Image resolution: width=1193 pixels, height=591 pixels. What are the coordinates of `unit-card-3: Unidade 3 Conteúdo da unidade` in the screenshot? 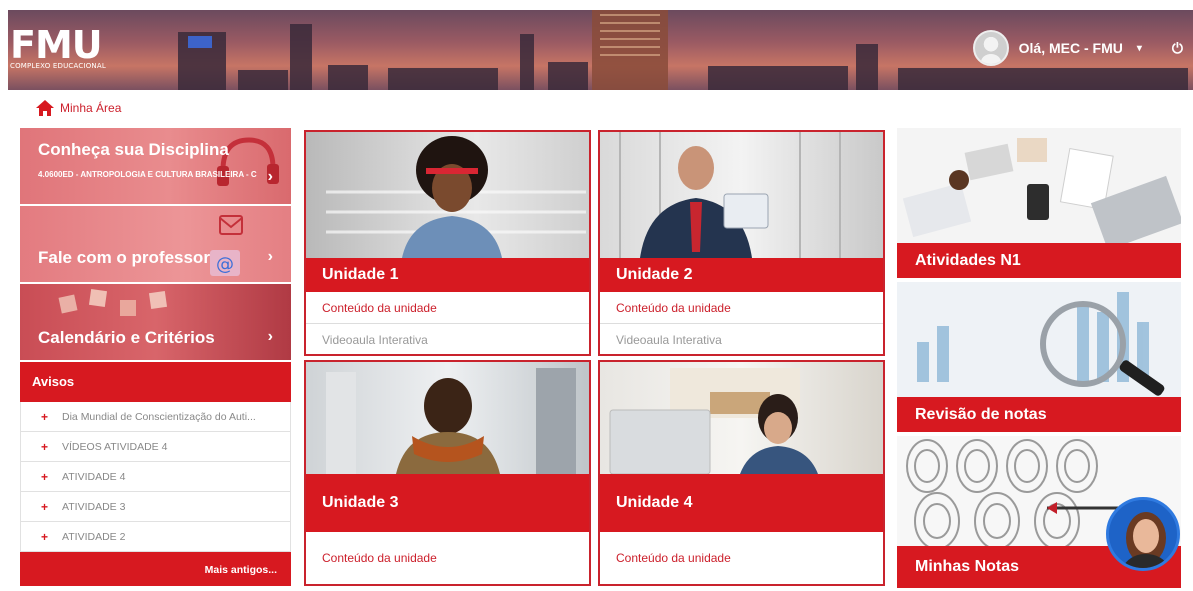 It's located at (447, 473).